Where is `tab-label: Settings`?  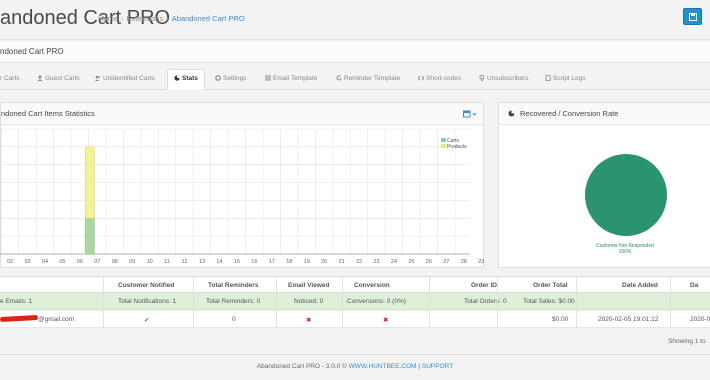 tab-label: Settings is located at coordinates (235, 78).